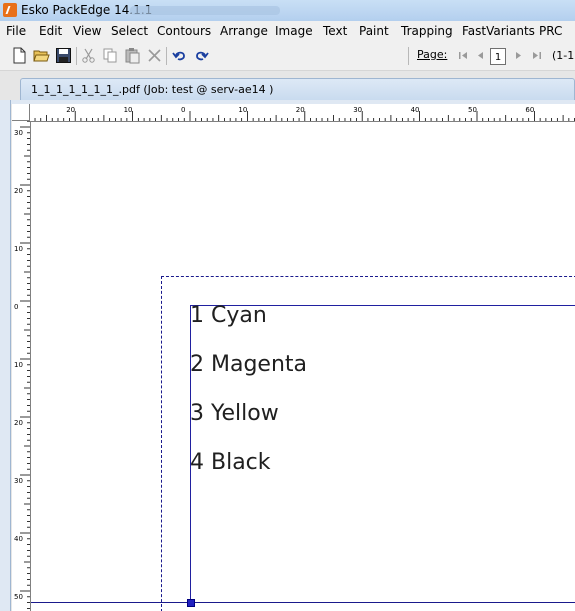  Describe the element at coordinates (293, 113) in the screenshot. I see `horizontal-ruler: 20 10 0 10 20 30 40 50 60` at that location.